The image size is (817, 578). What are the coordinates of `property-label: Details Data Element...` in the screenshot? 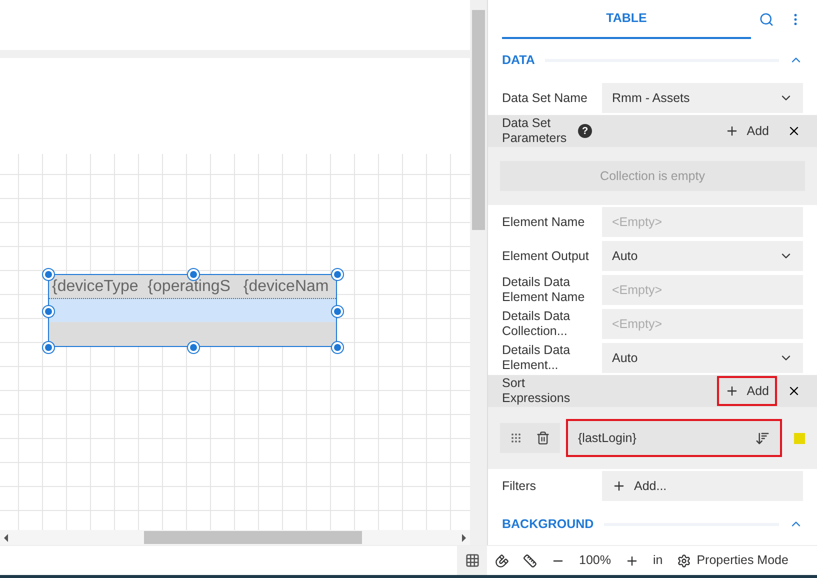 It's located at (537, 358).